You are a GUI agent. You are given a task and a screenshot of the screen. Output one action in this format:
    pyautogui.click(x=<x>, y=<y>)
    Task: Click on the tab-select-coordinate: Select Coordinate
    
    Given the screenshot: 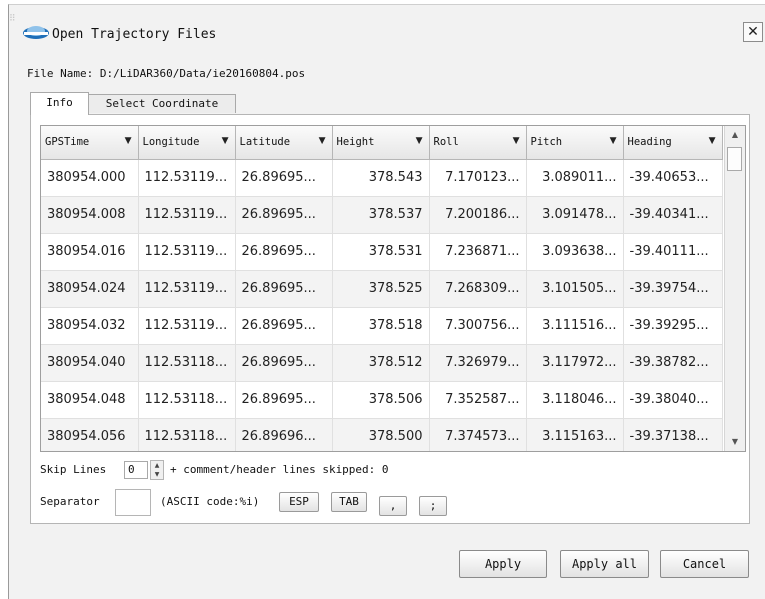 What is the action you would take?
    pyautogui.click(x=162, y=103)
    